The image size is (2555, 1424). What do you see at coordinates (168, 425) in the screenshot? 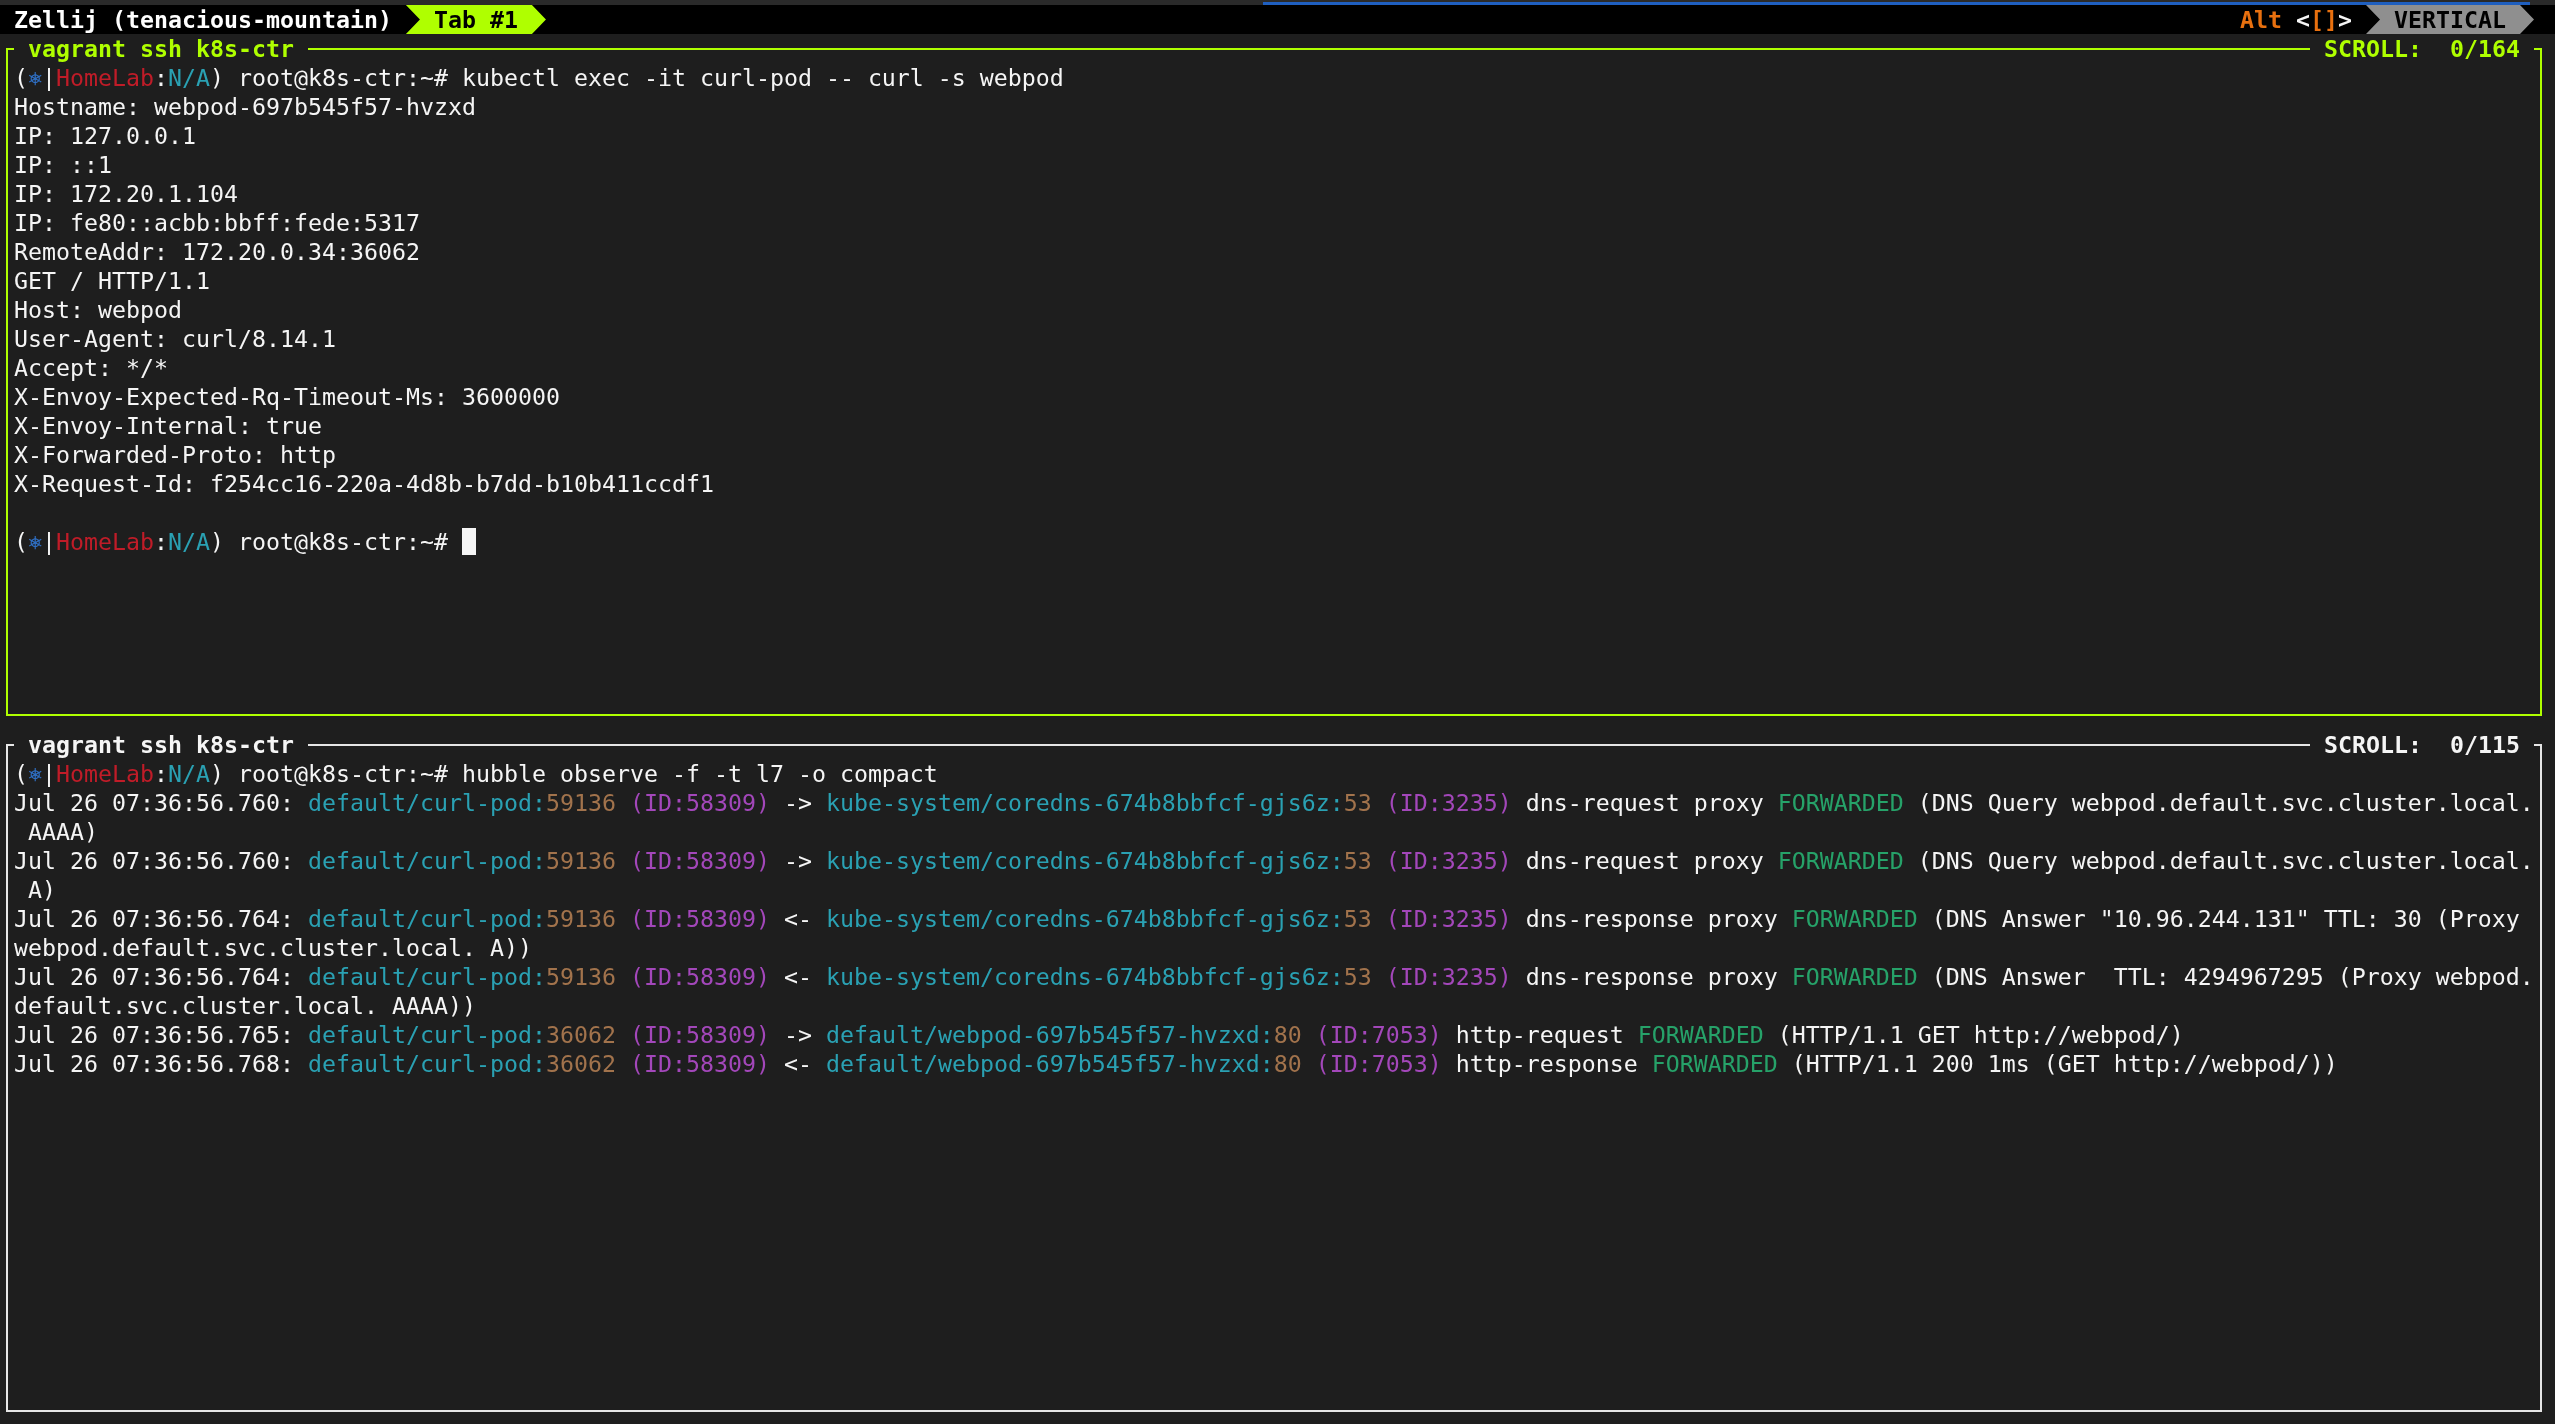
I see `command-output-line: X-Envoy-Internal: true` at bounding box center [168, 425].